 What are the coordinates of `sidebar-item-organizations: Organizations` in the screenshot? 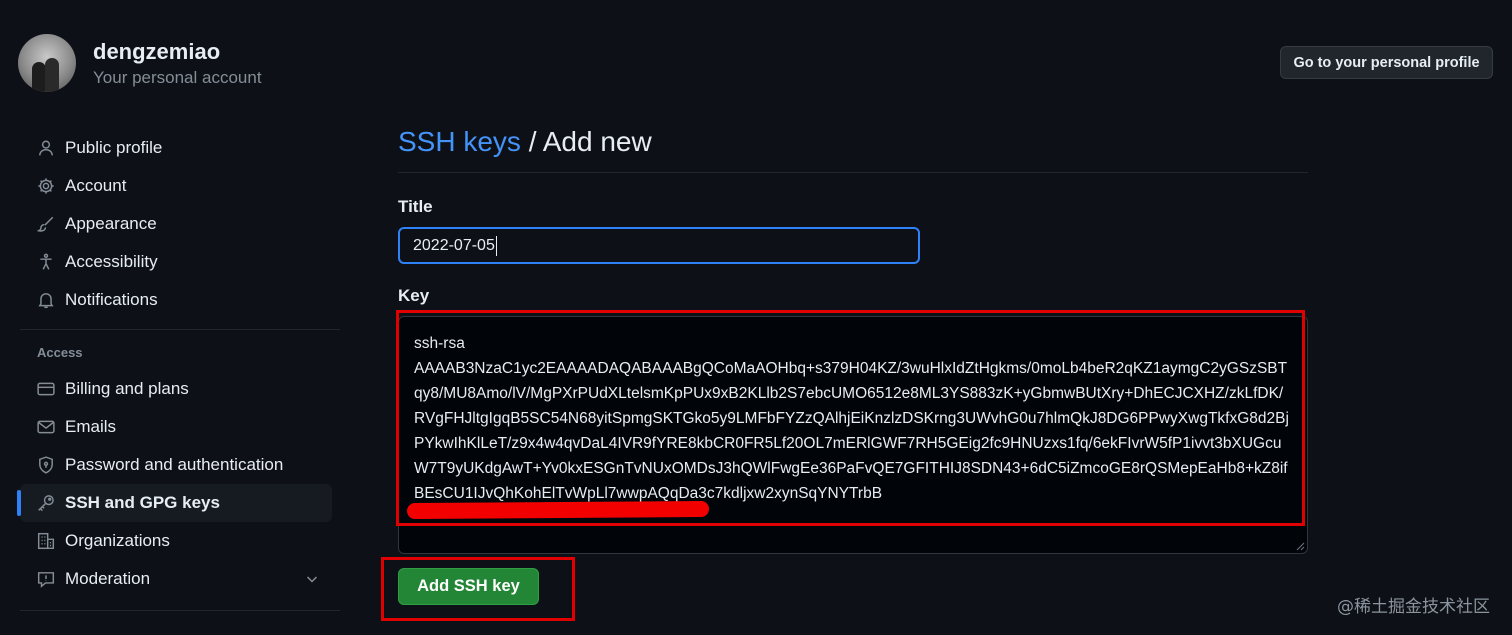 It's located at (180, 541).